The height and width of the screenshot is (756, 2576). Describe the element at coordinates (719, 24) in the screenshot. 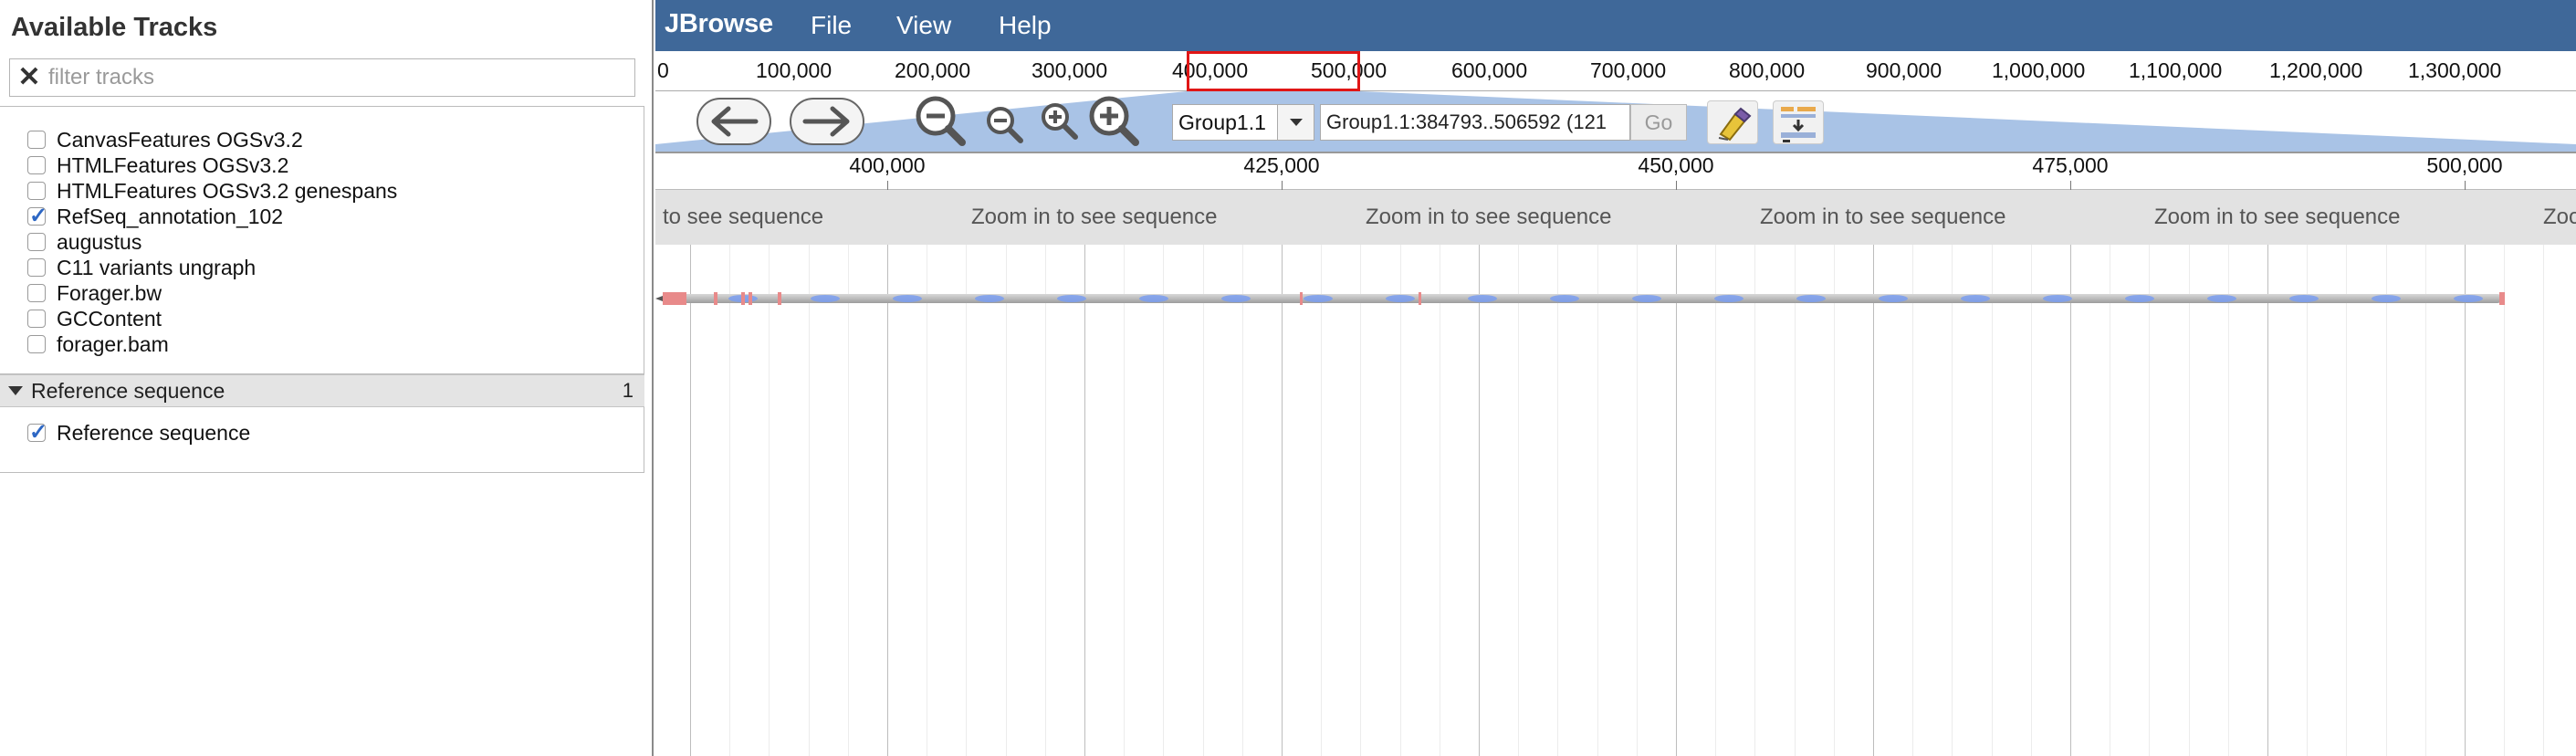

I see `jbrowse-logo: JBrowse` at that location.